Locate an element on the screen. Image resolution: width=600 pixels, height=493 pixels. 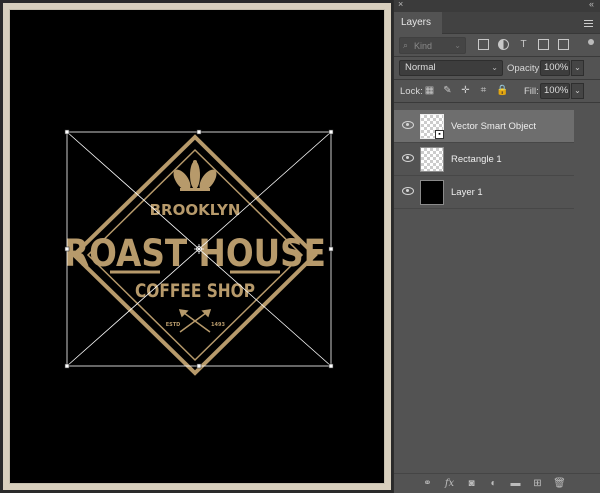
fill-field: 100% is located at coordinates (555, 91).